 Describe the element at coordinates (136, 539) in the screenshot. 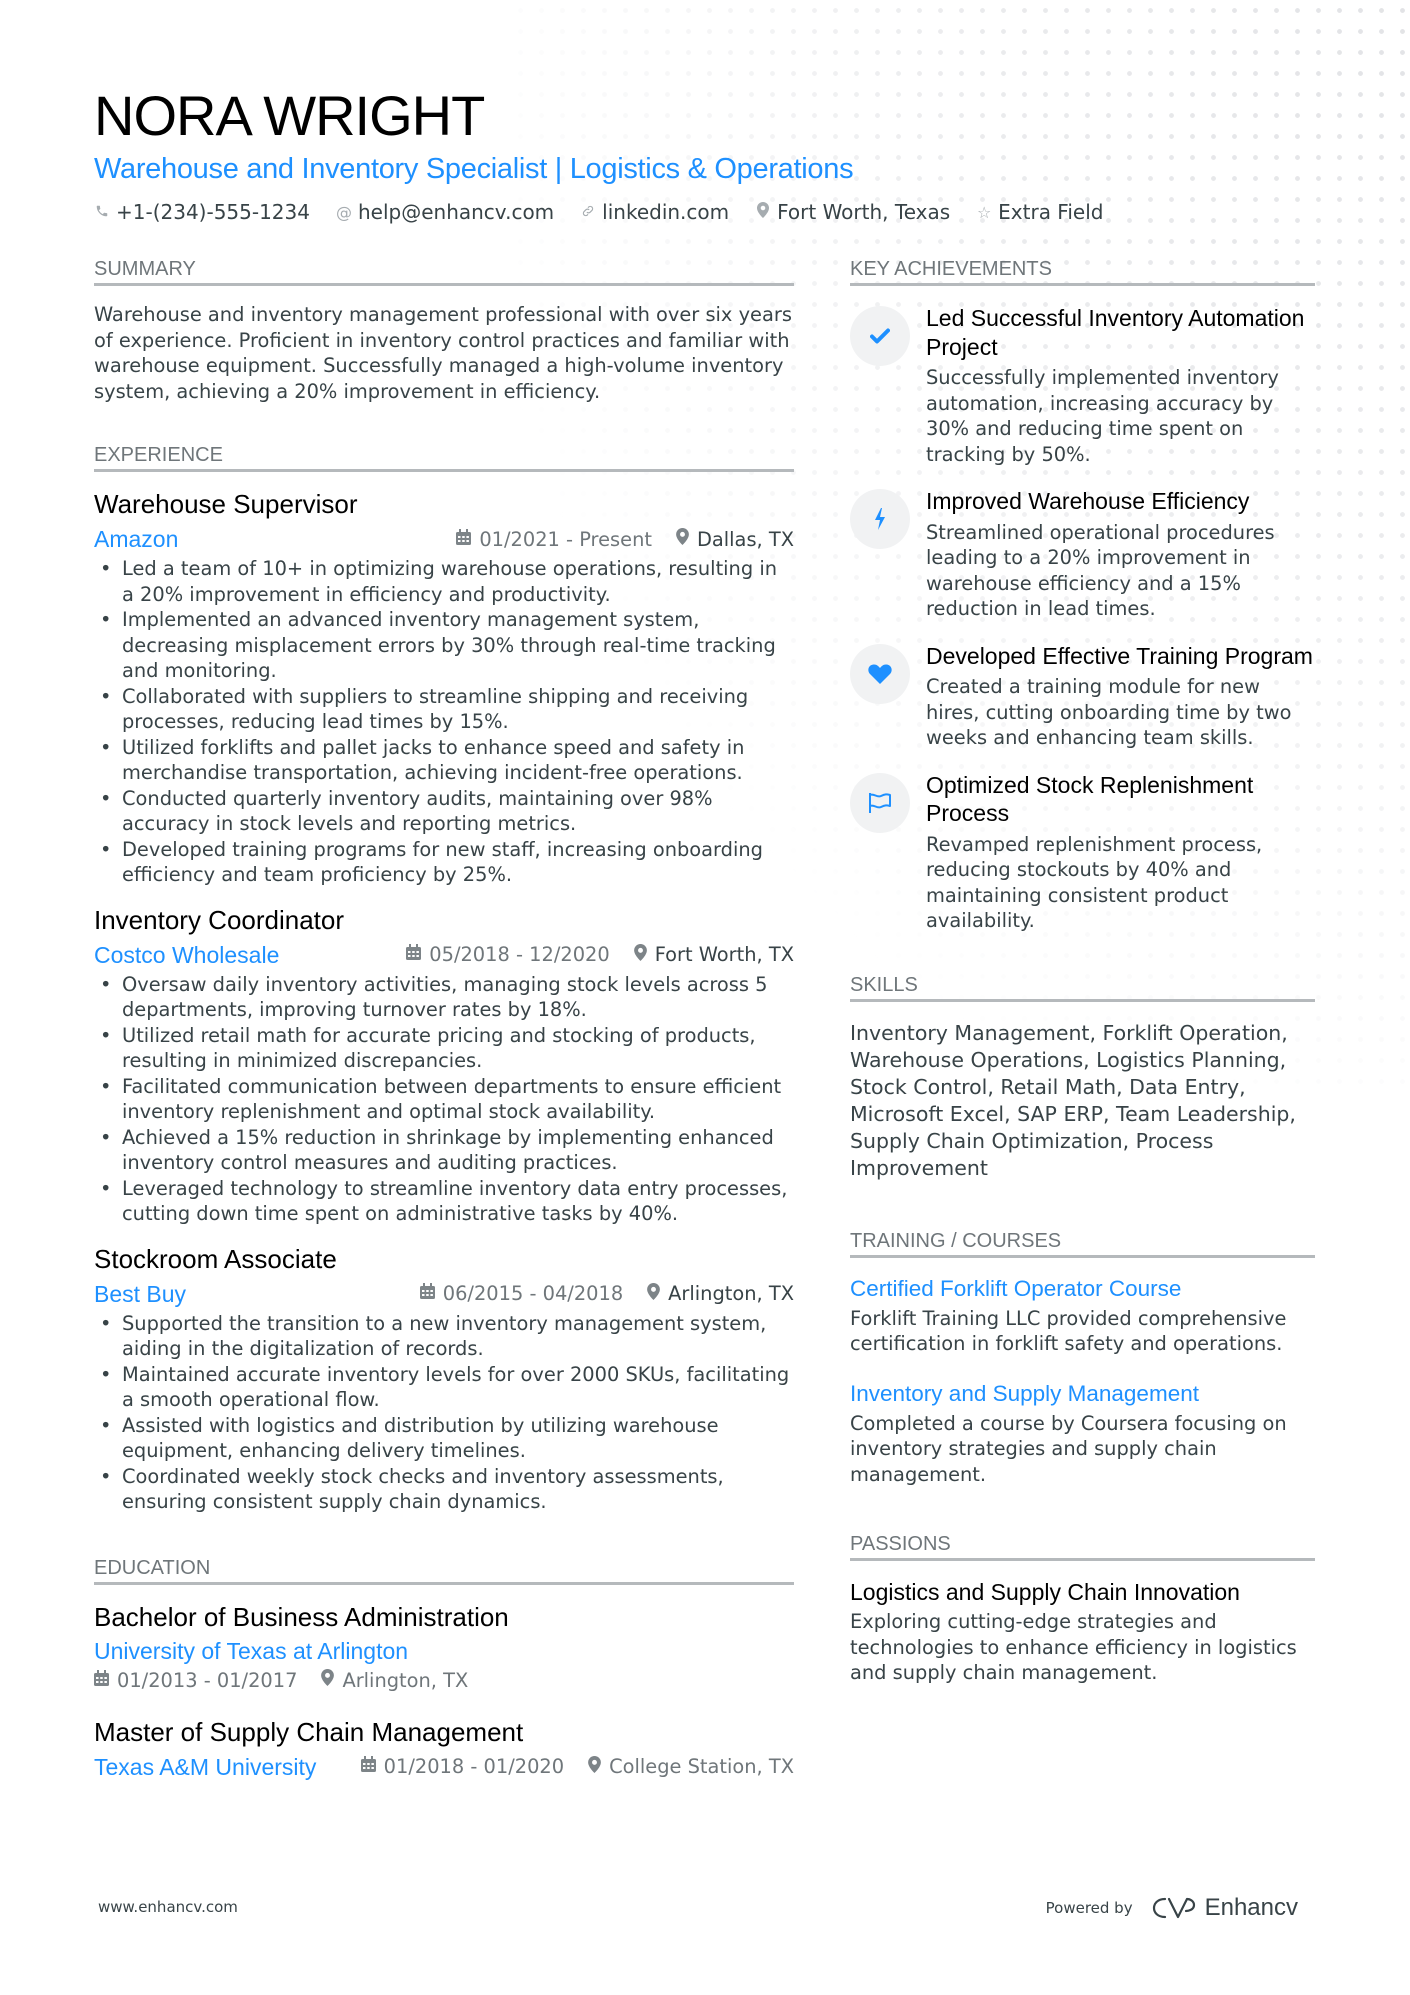

I see `company-name: Amazon` at that location.